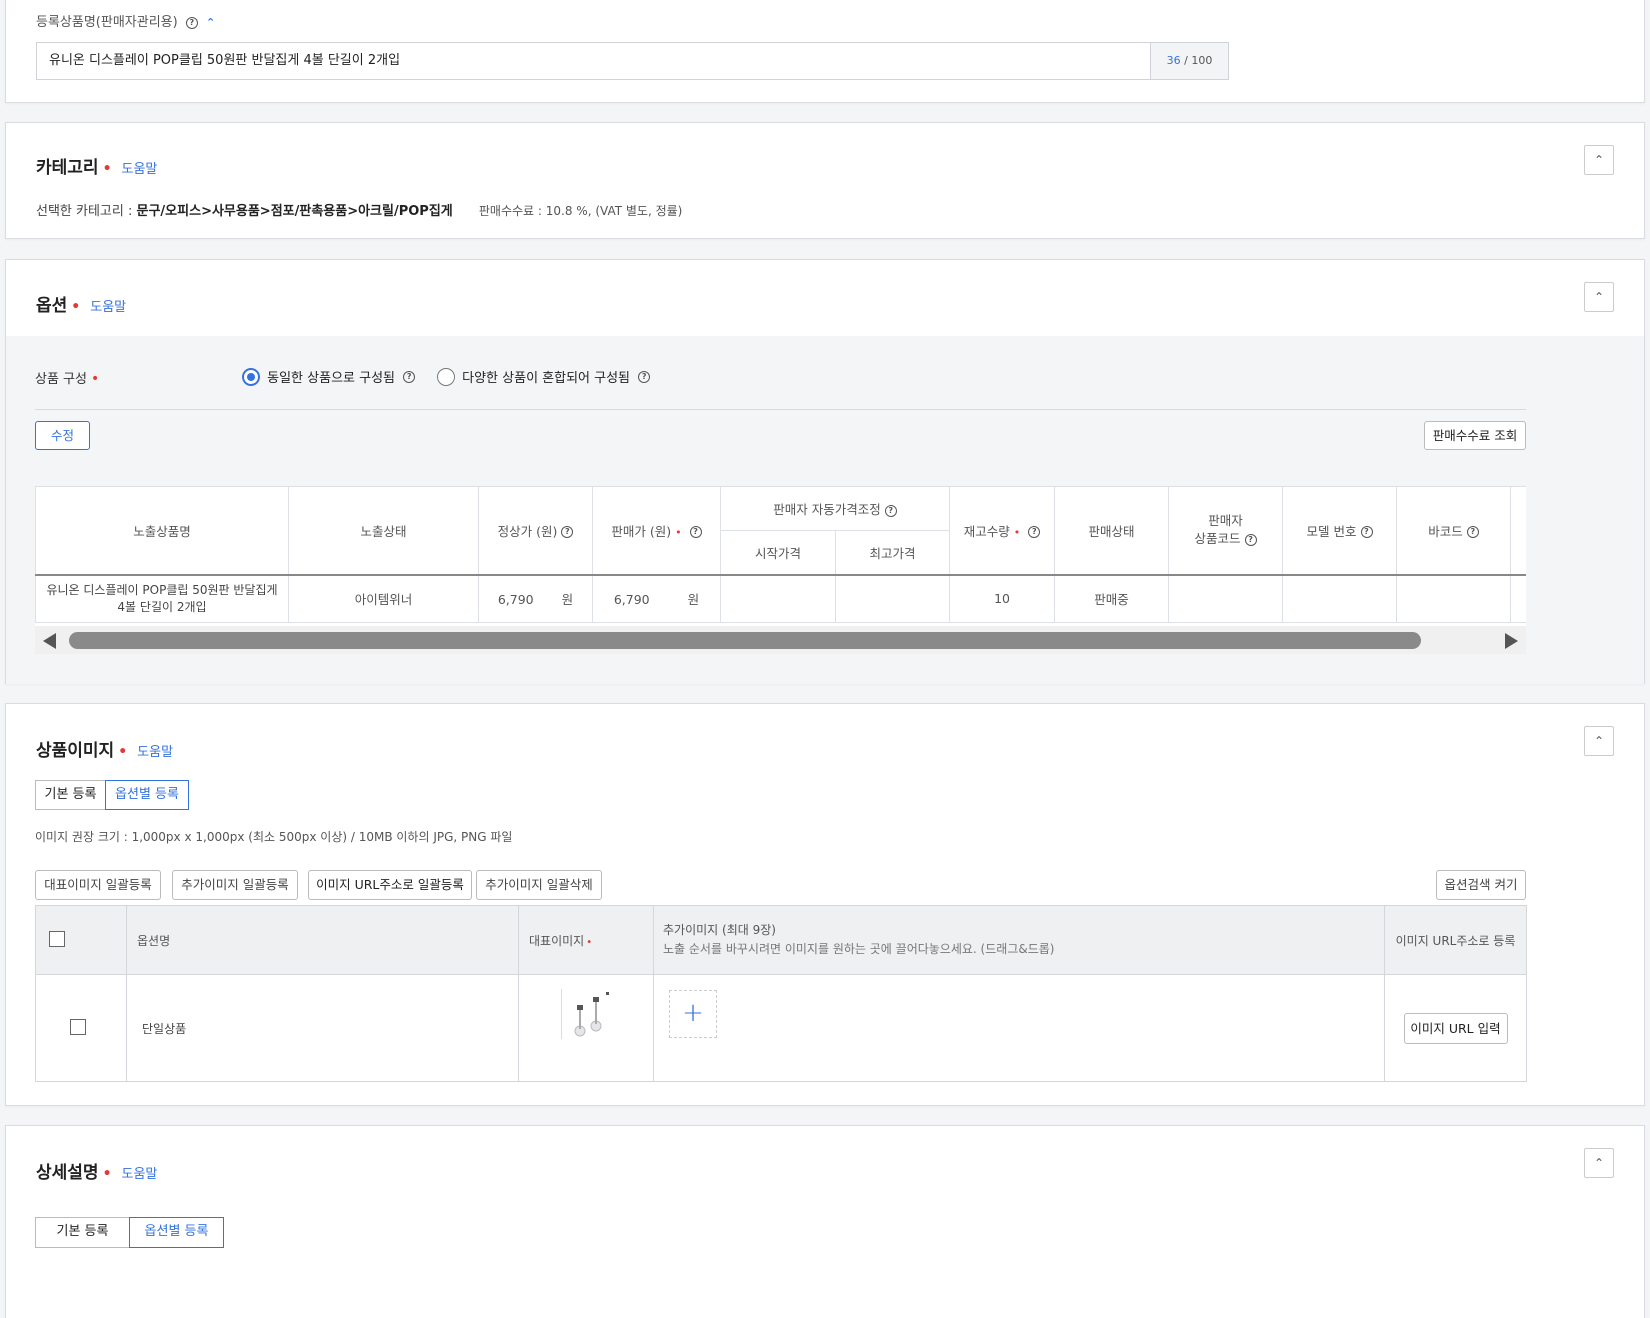 The height and width of the screenshot is (1318, 1650). I want to click on cell-extra, so click(1518, 598).